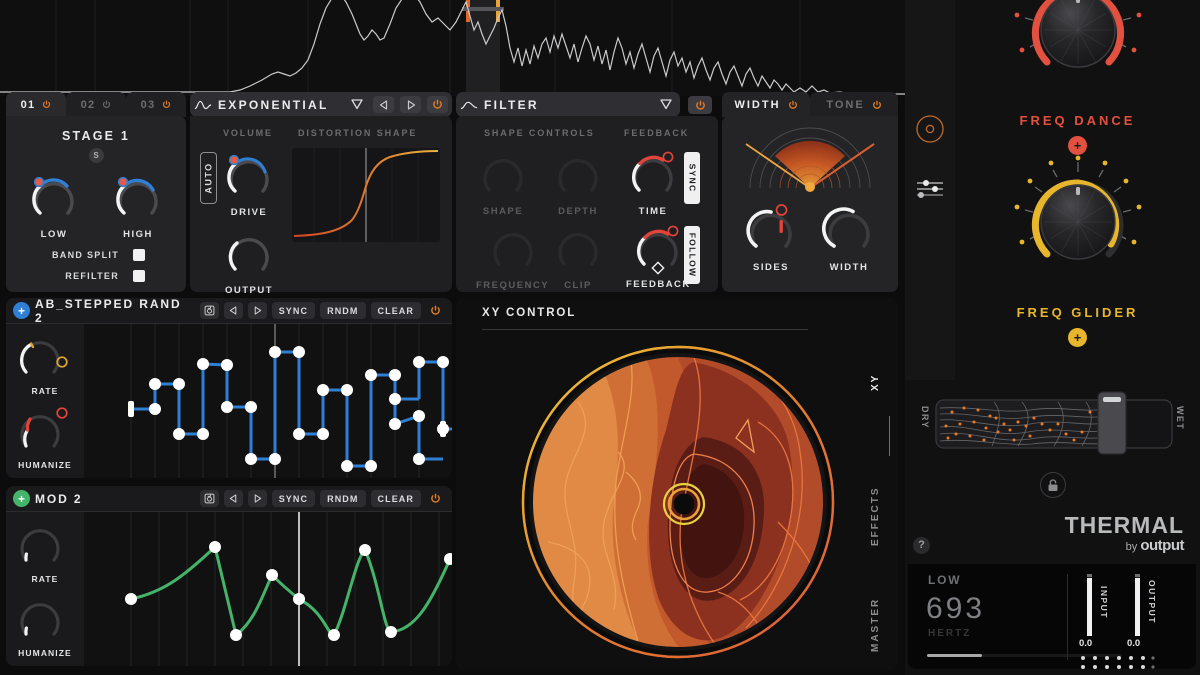 The height and width of the screenshot is (675, 1200). What do you see at coordinates (921, 545) in the screenshot?
I see `help-button: ?` at bounding box center [921, 545].